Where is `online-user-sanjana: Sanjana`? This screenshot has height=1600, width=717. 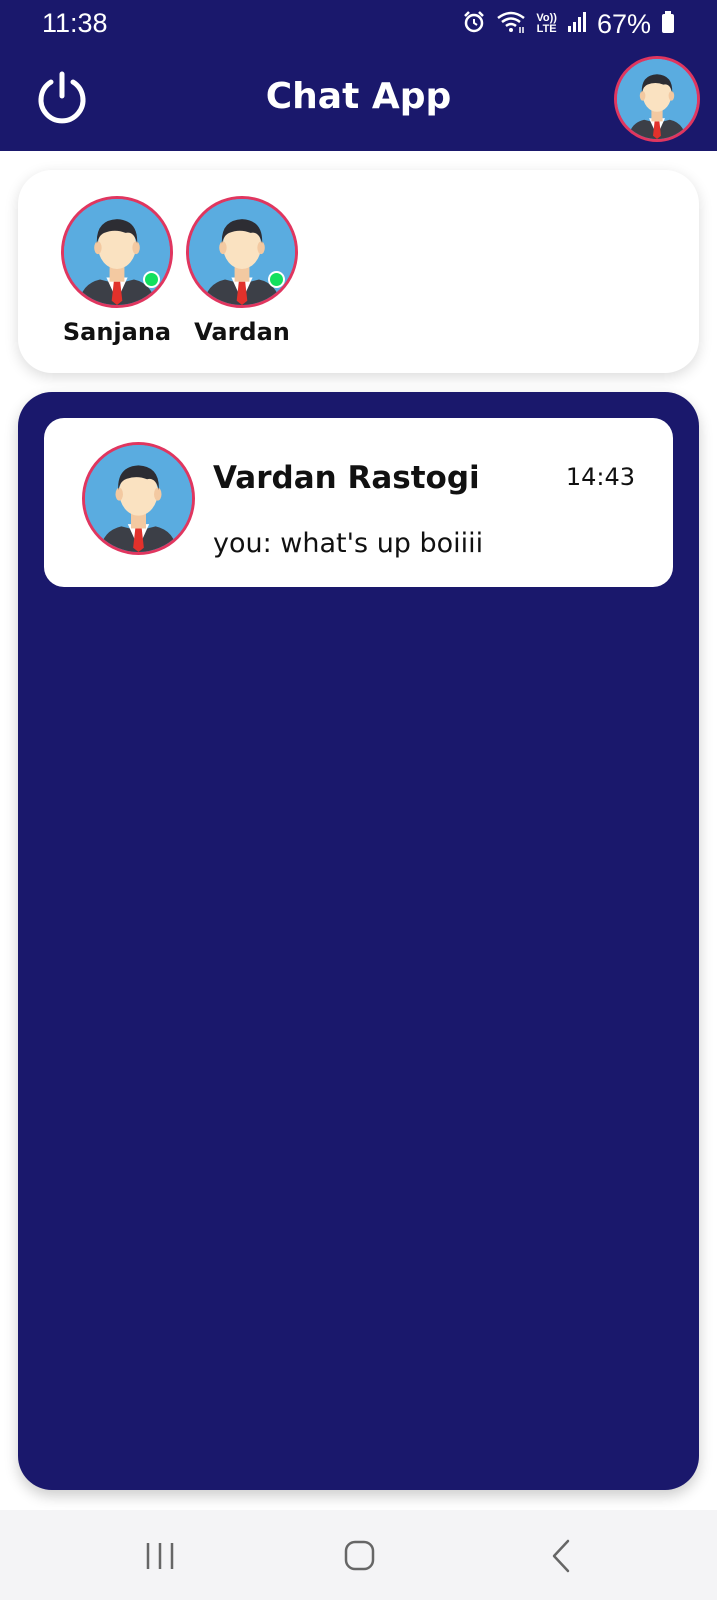
online-user-sanjana: Sanjana is located at coordinates (117, 271).